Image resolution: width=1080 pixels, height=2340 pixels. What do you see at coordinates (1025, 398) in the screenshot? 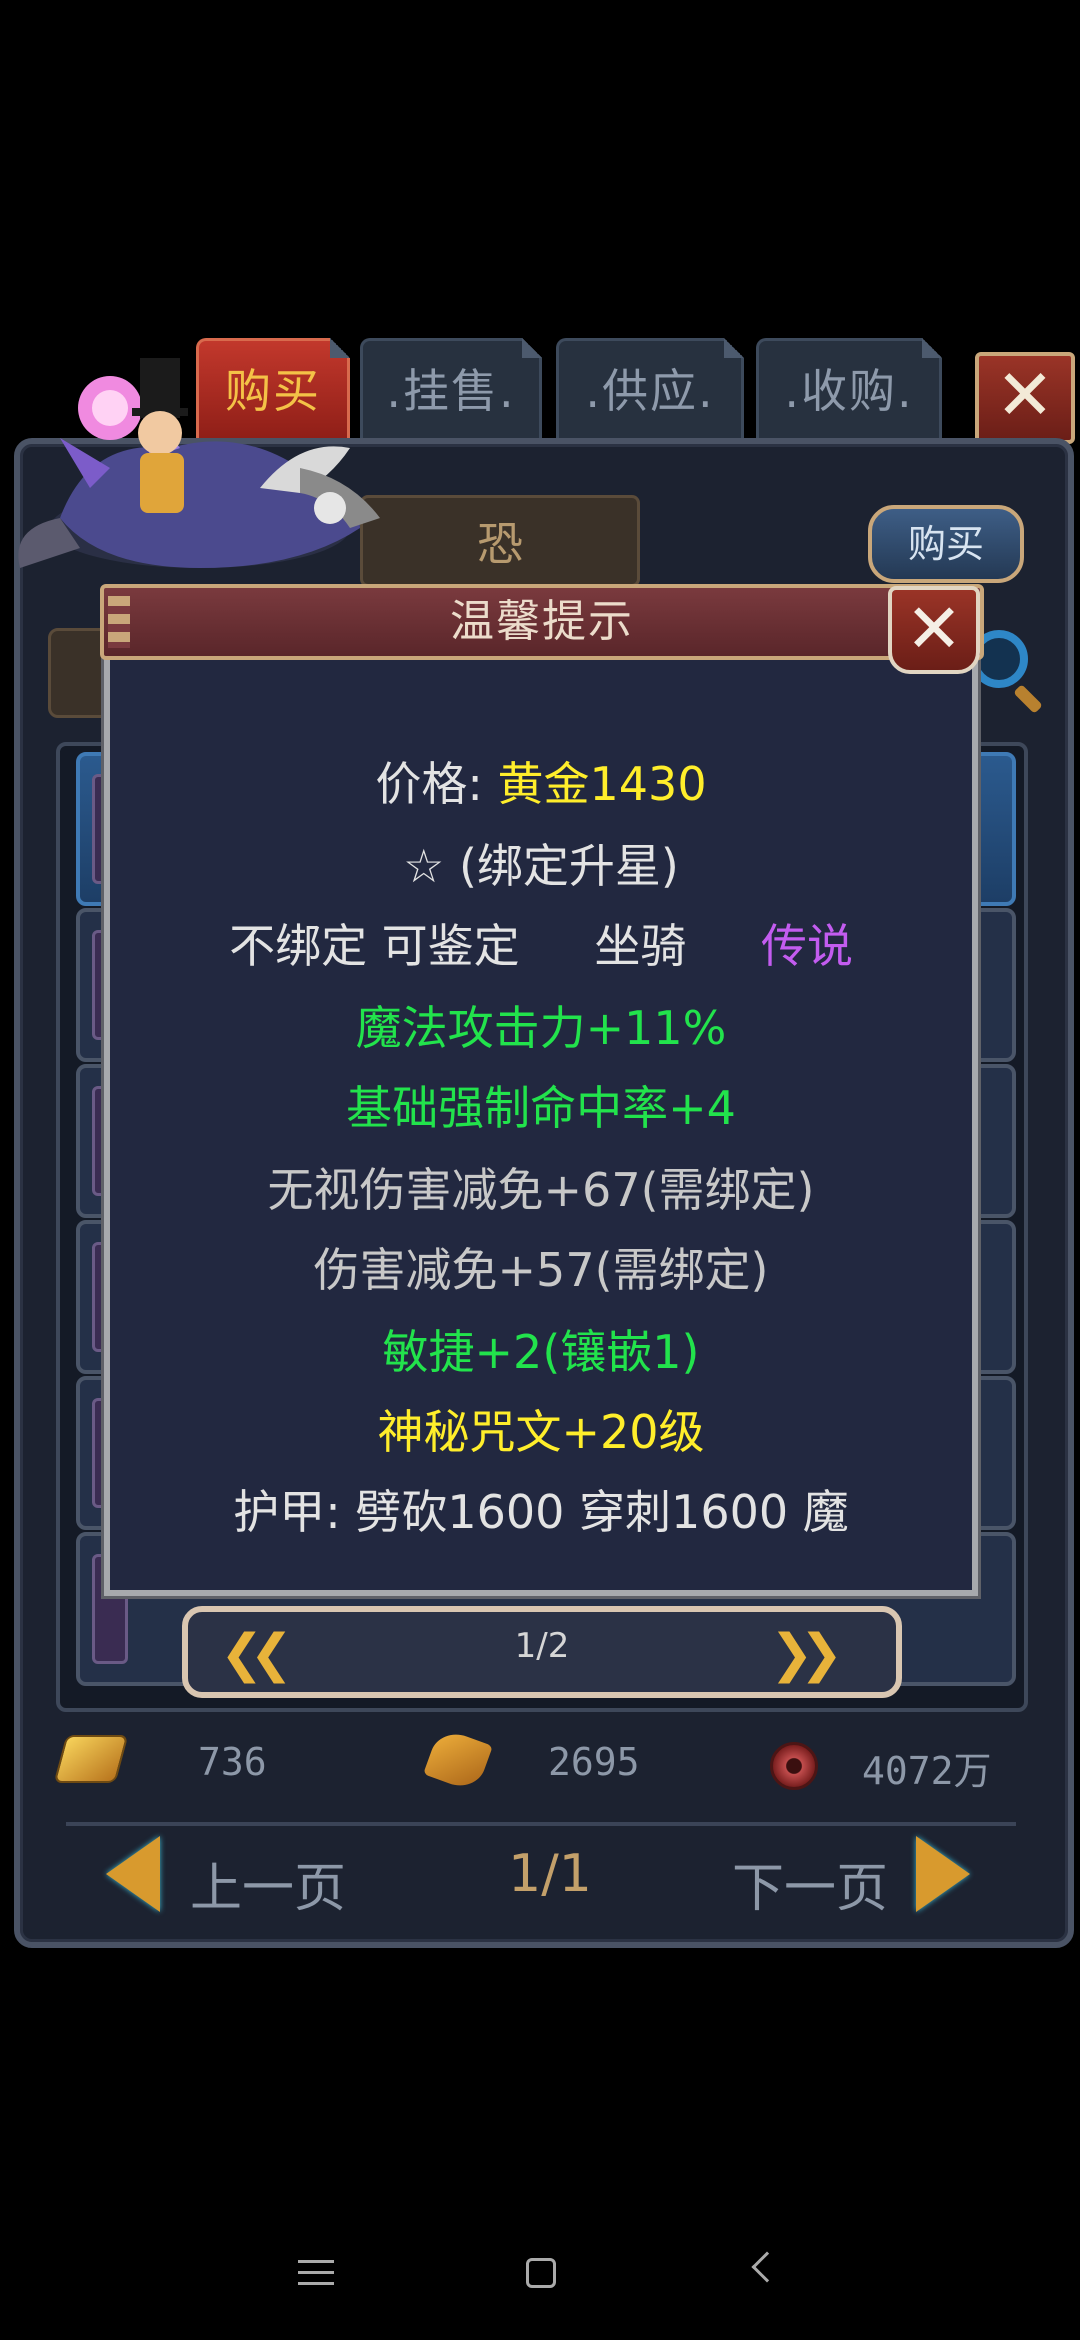
I see `close-window-button: ✕` at bounding box center [1025, 398].